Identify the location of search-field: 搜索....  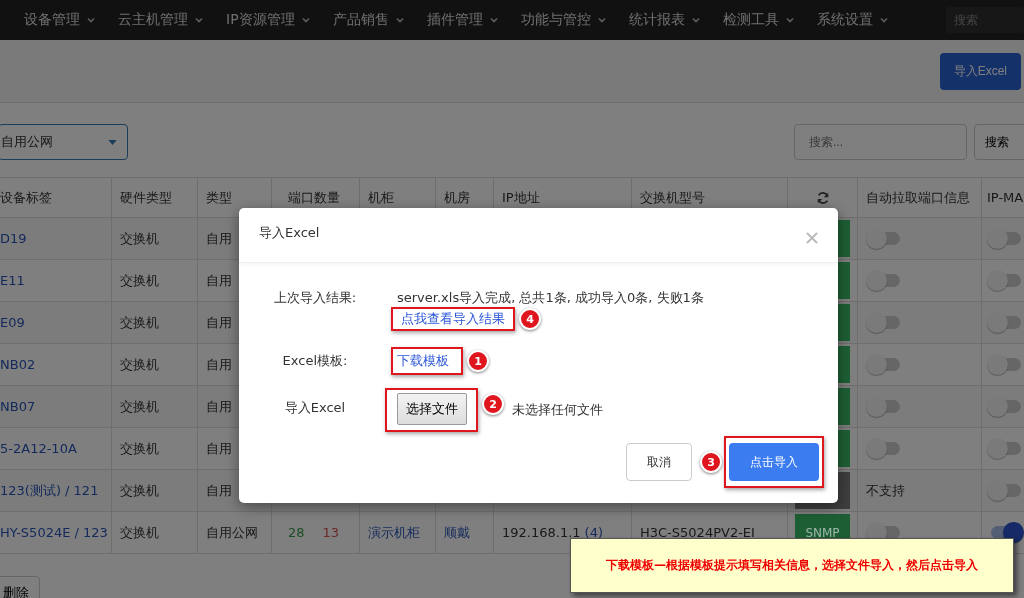
(880, 142).